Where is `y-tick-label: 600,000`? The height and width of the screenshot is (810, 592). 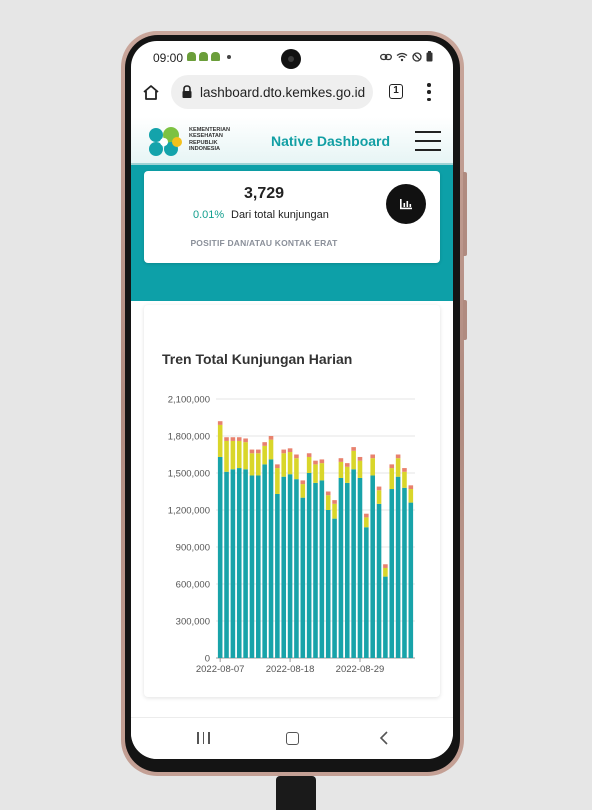 y-tick-label: 600,000 is located at coordinates (193, 585).